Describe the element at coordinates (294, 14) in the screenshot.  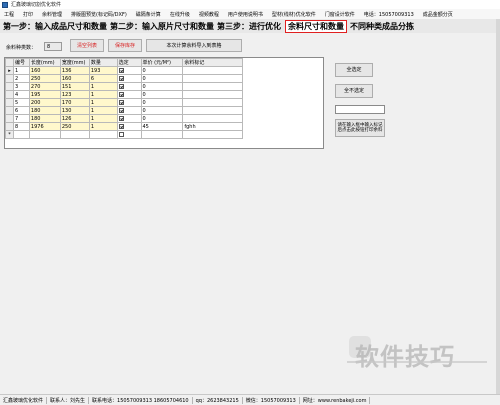
I see `menu-profile-software: 型材(线材)优化软件` at that location.